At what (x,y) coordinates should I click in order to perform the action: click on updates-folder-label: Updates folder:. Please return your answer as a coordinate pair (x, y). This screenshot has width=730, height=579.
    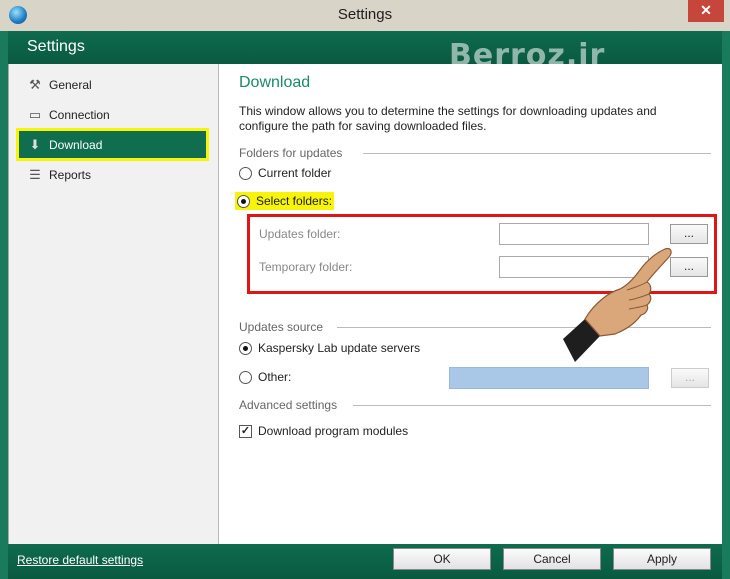
    Looking at the image, I should click on (300, 234).